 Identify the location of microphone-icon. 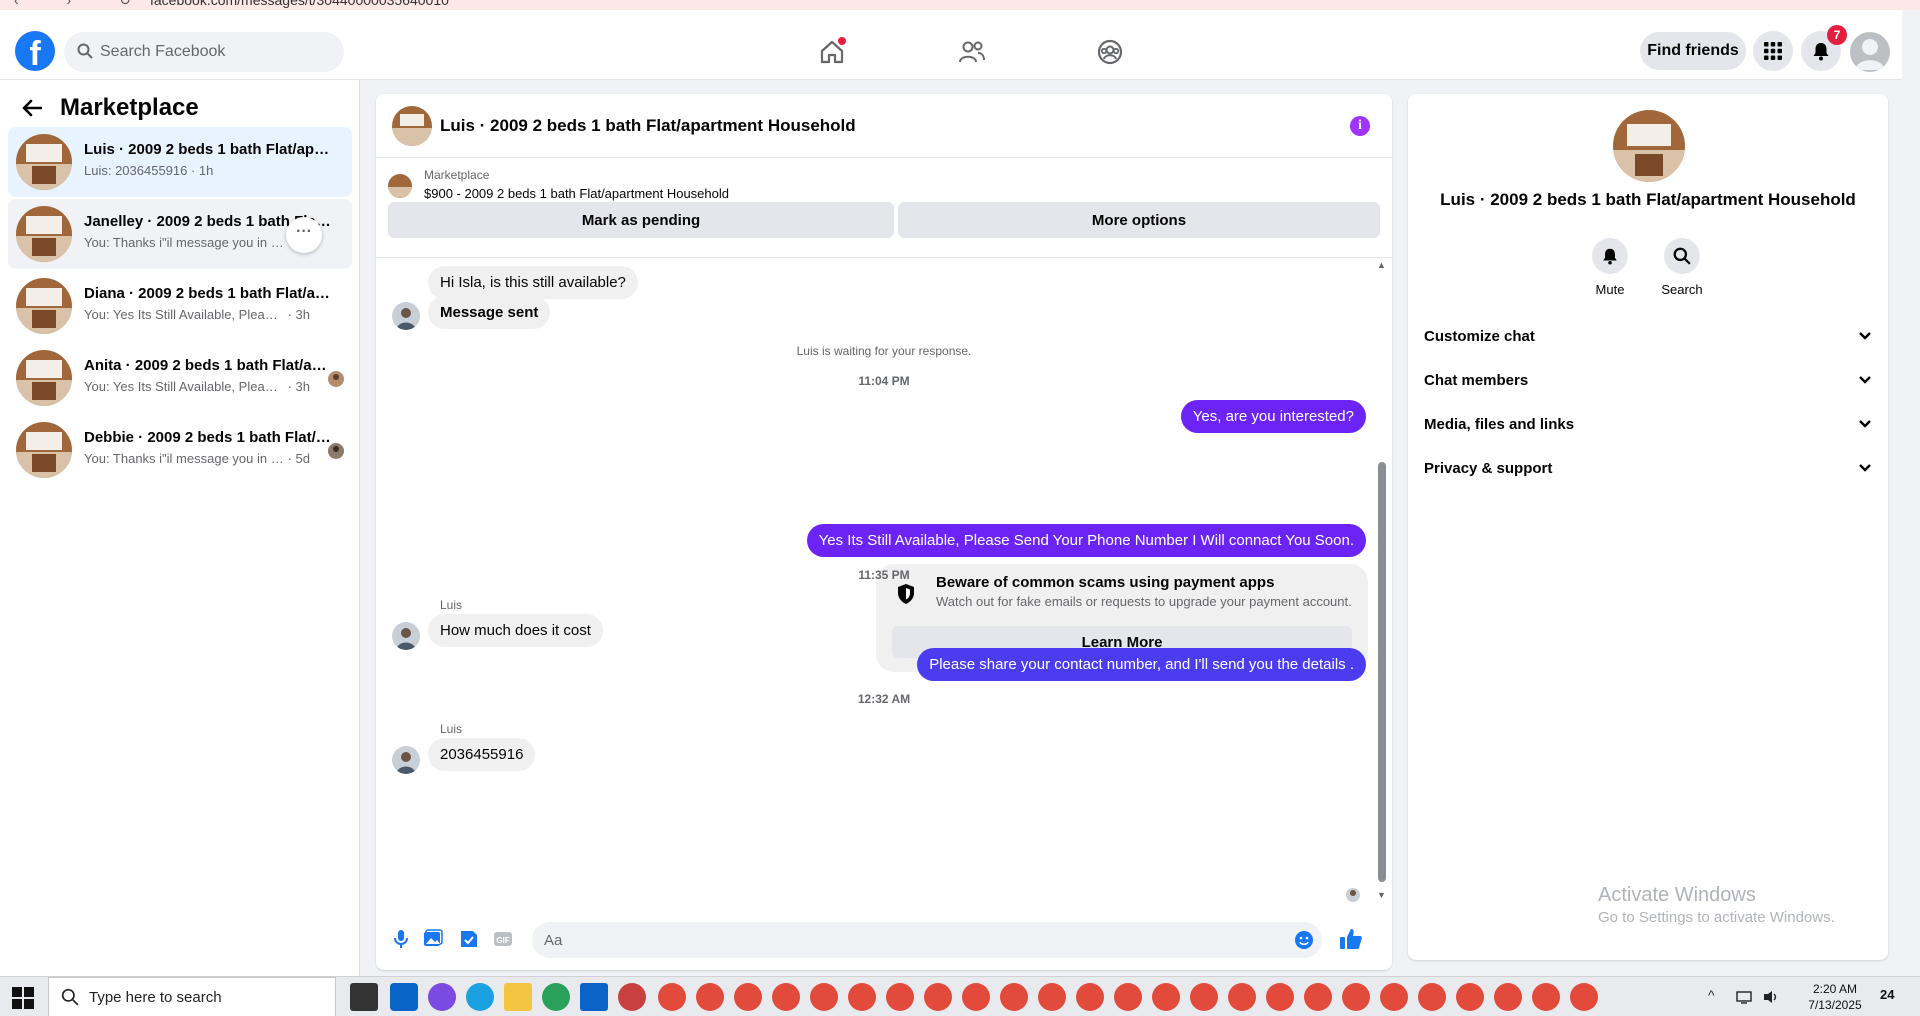
(401, 939).